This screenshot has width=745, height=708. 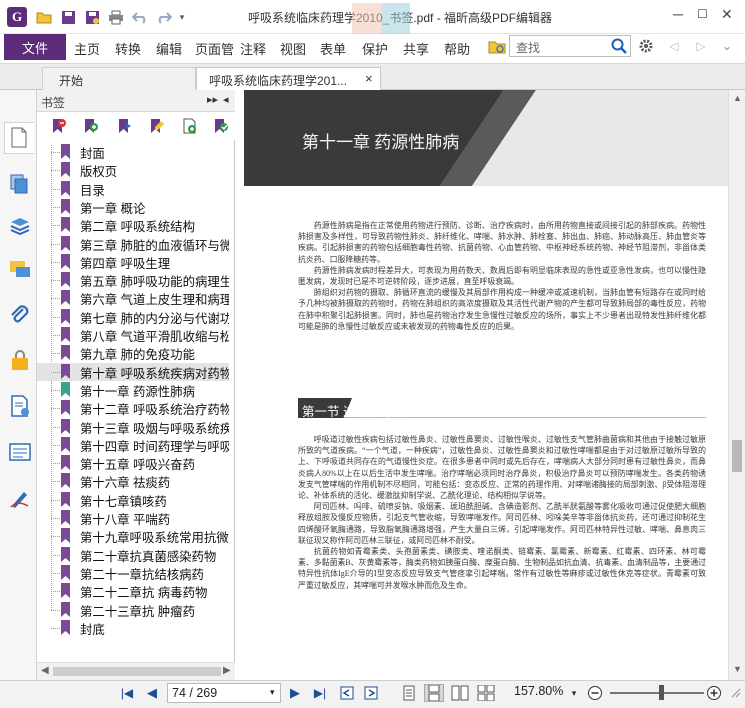 I want to click on add-bookmark-icon, so click(x=91, y=126).